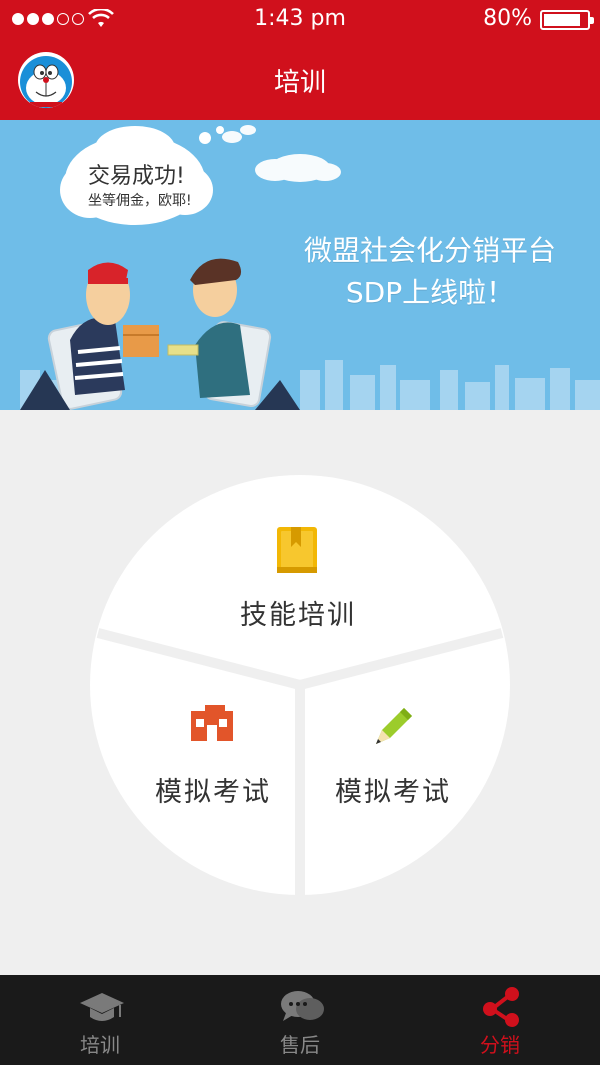  Describe the element at coordinates (300, 60) in the screenshot. I see `header-bar: 1:43 pm 80% 培训` at that location.